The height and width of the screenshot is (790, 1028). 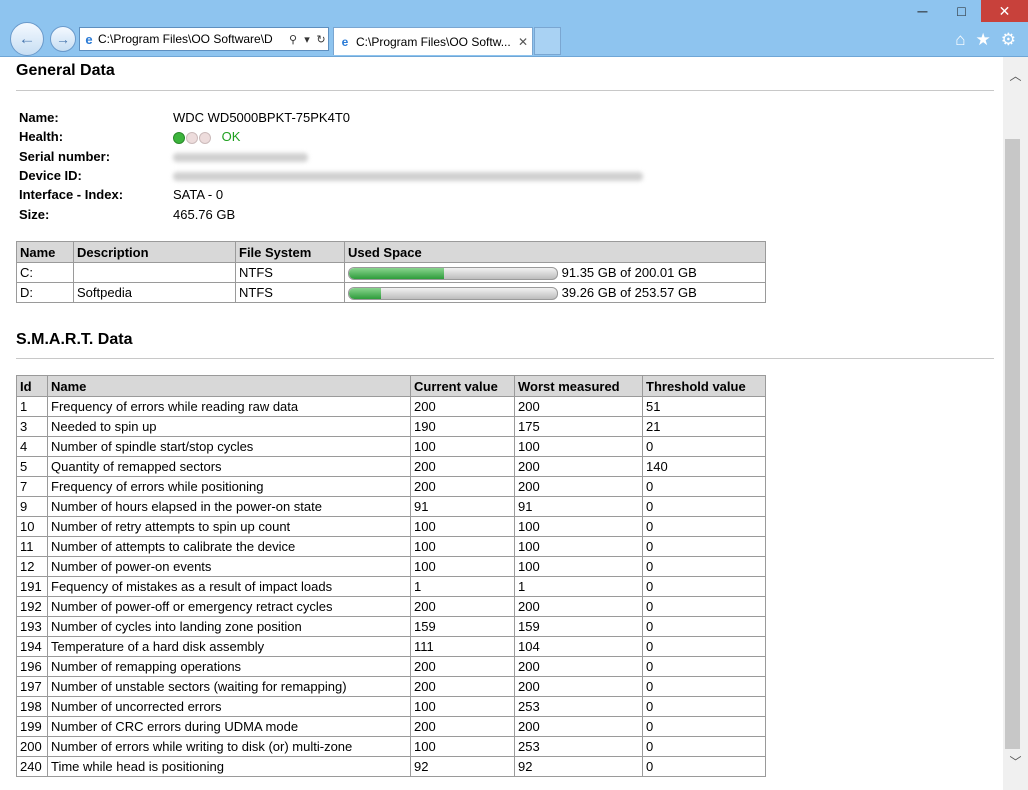 What do you see at coordinates (229, 466) in the screenshot?
I see `smart-name: Quantity of remapped sectors` at bounding box center [229, 466].